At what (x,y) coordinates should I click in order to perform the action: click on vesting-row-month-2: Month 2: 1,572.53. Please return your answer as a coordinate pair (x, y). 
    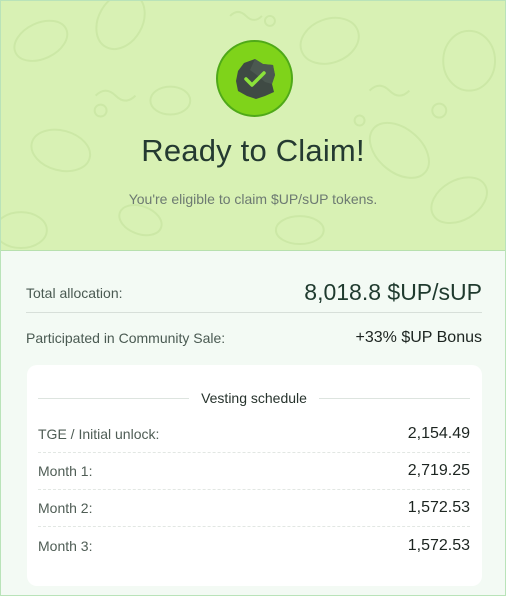
    Looking at the image, I should click on (254, 508).